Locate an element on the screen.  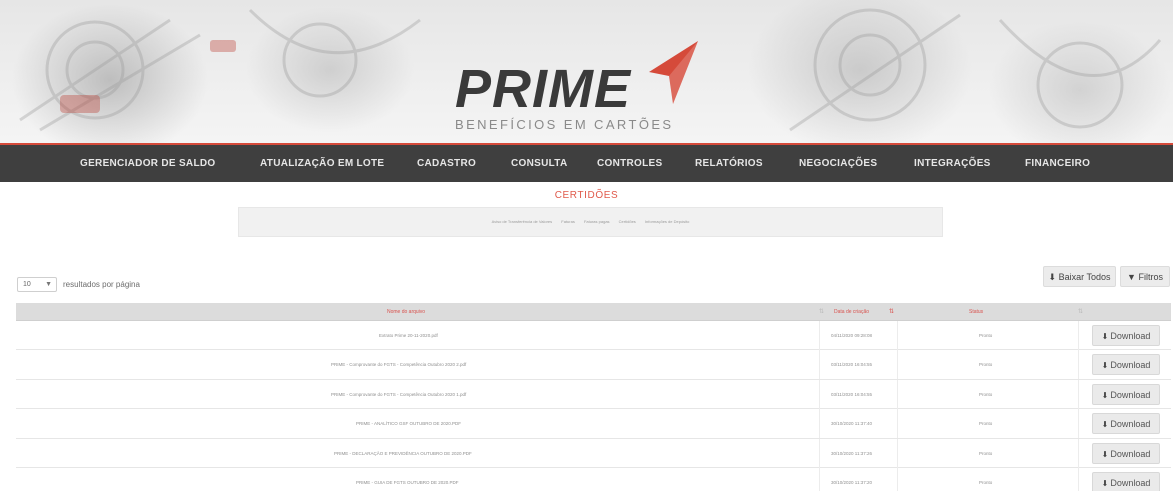
column-header-file-name: Nome do arquivo is located at coordinates (406, 312).